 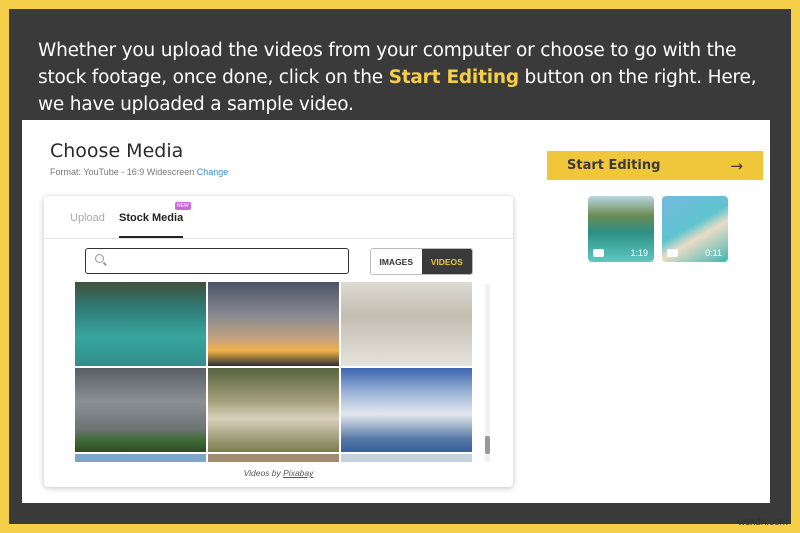 What do you see at coordinates (87, 218) in the screenshot?
I see `tab-upload: Upload` at bounding box center [87, 218].